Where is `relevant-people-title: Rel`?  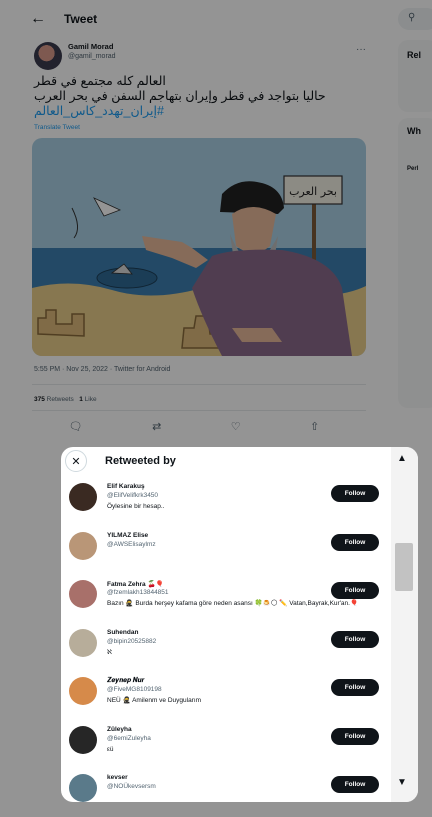 relevant-people-title: Rel is located at coordinates (414, 55).